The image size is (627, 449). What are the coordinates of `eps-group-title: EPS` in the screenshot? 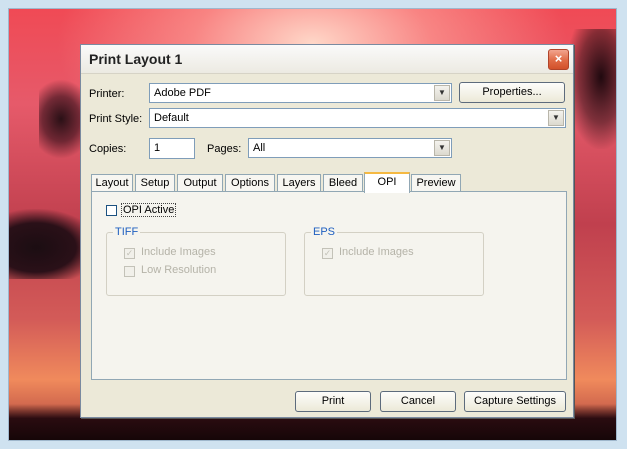 It's located at (324, 232).